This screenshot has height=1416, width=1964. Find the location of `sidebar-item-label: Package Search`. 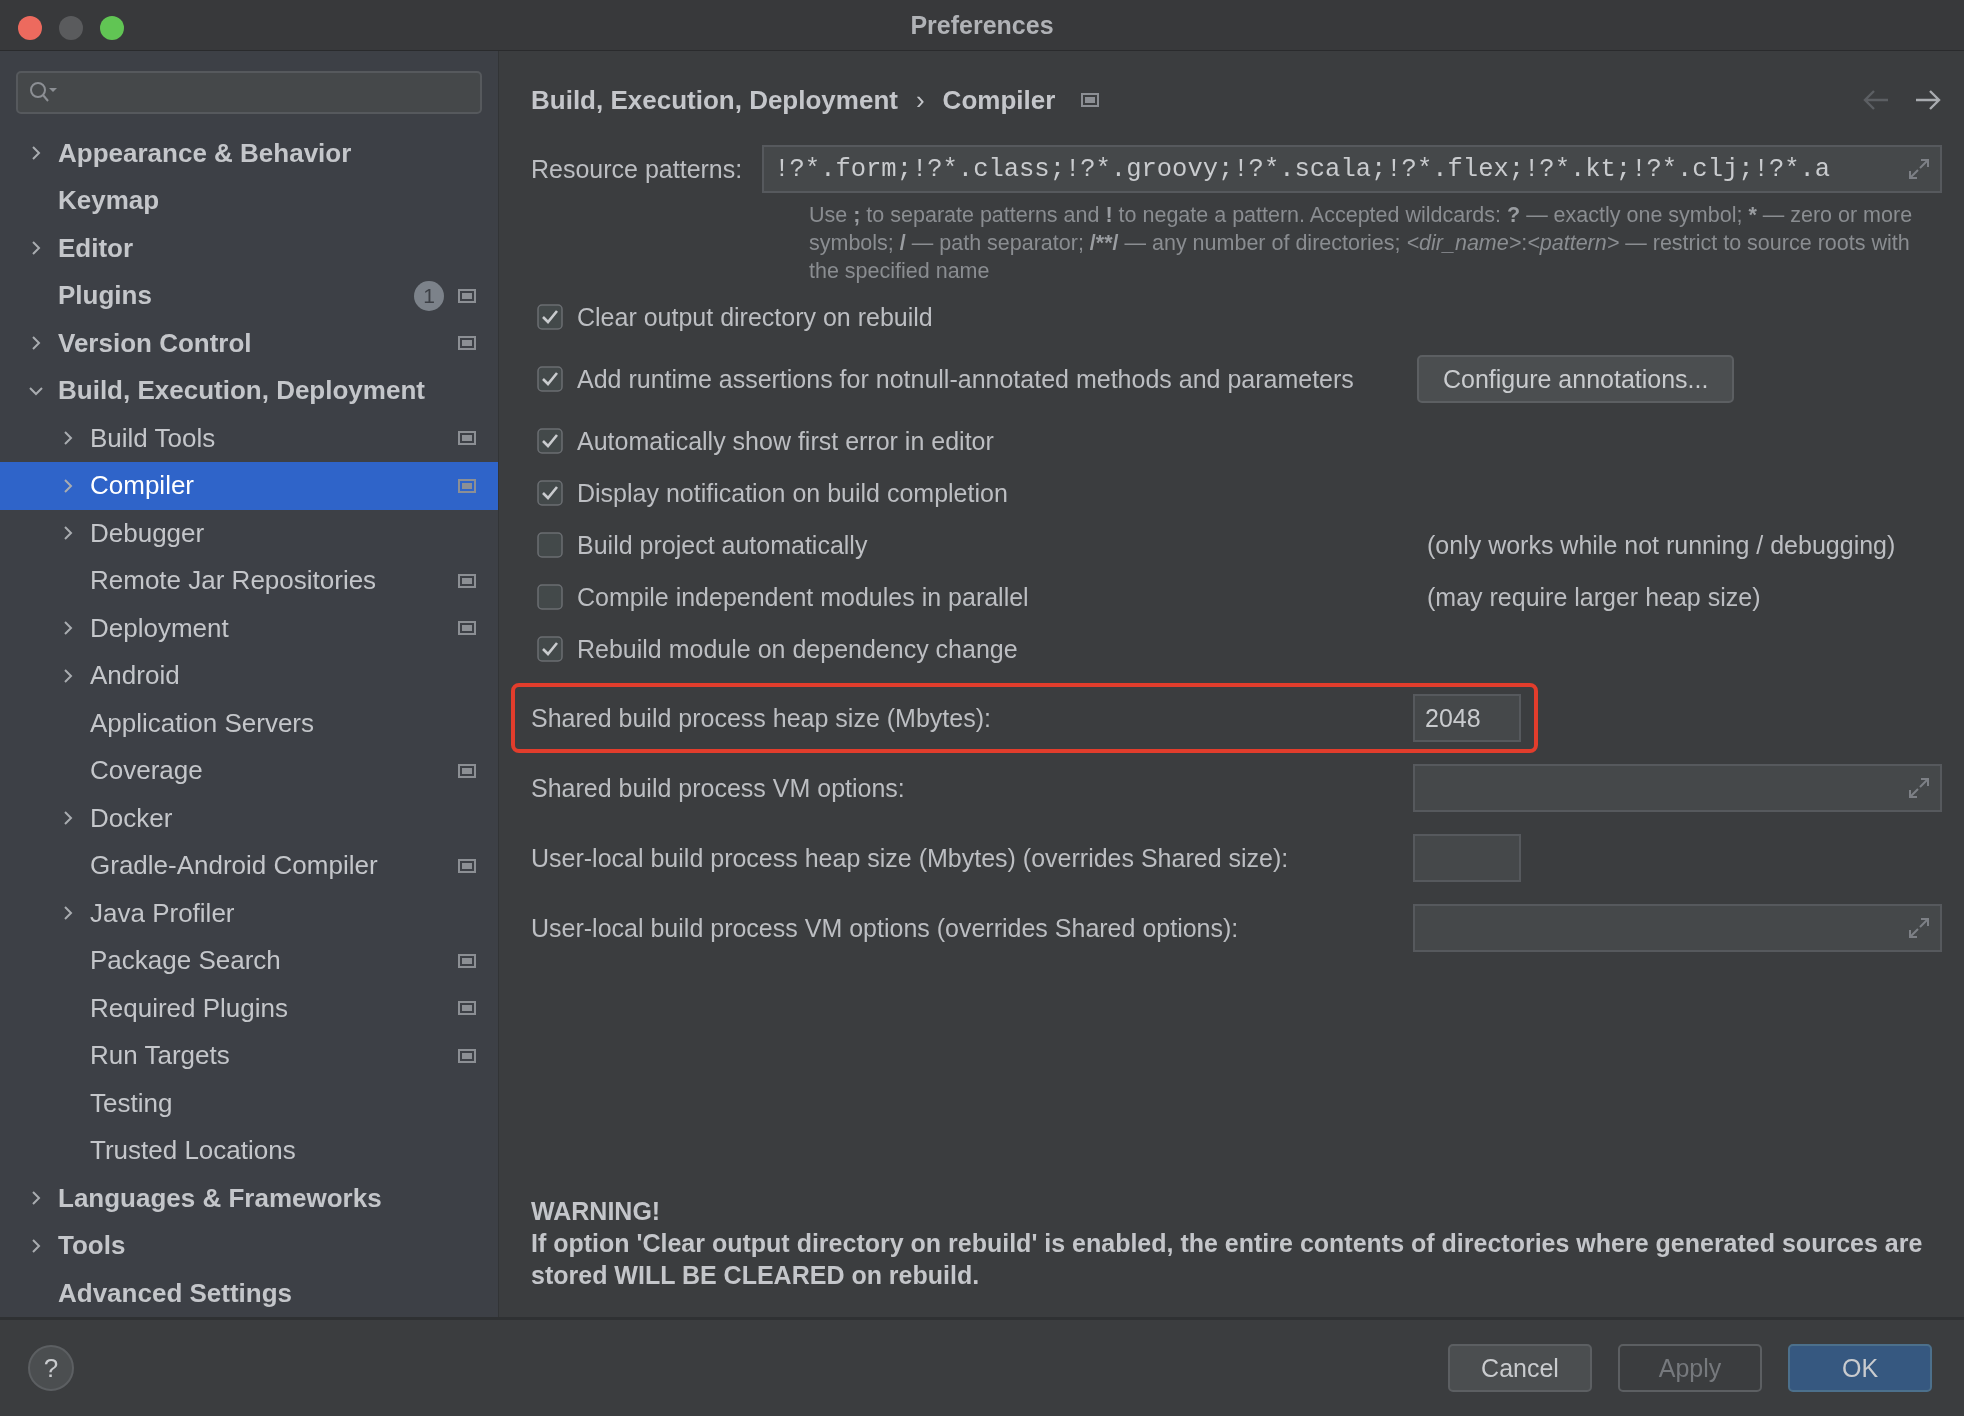

sidebar-item-label: Package Search is located at coordinates (185, 961).